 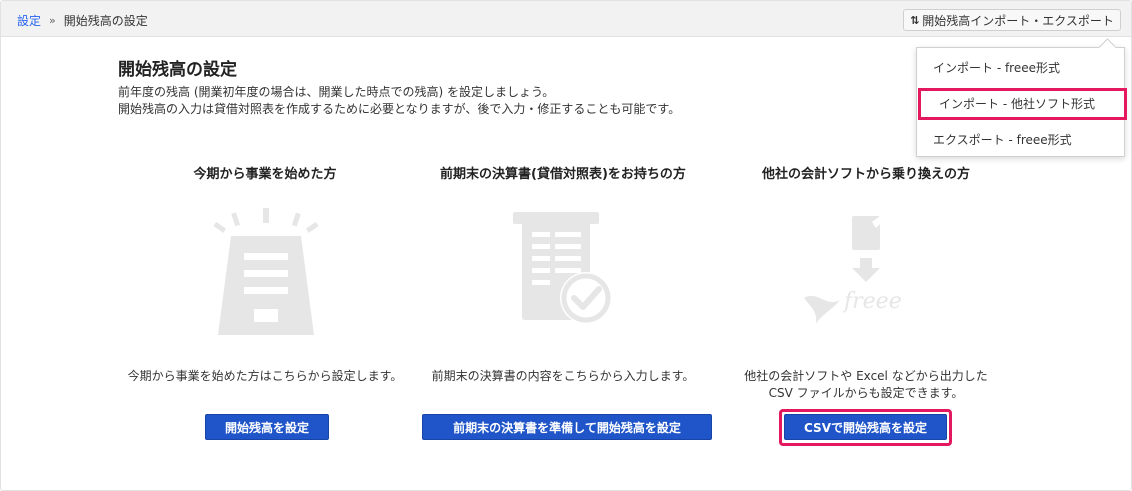 What do you see at coordinates (563, 174) in the screenshot?
I see `column-title-previous-statement: 前期末の決算書(貸借対照表)をお持ちの方` at bounding box center [563, 174].